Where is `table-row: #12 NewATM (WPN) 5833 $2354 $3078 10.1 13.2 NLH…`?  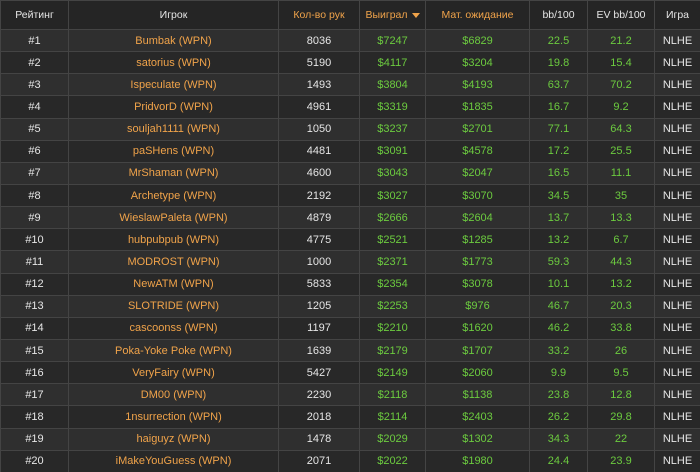
table-row: #12 NewATM (WPN) 5833 $2354 $3078 10.1 13.2 NLH… is located at coordinates (350, 284).